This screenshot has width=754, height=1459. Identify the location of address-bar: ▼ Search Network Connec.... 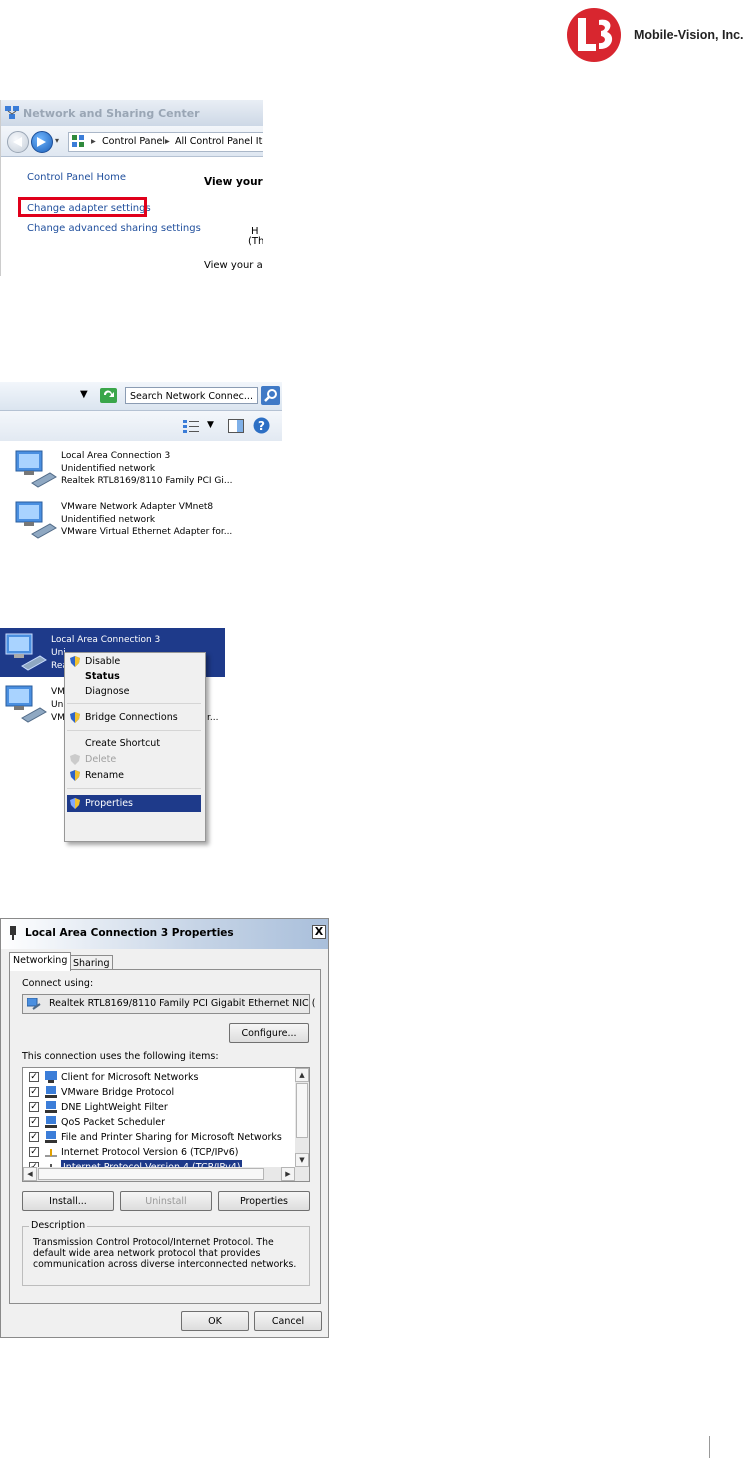
(141, 396).